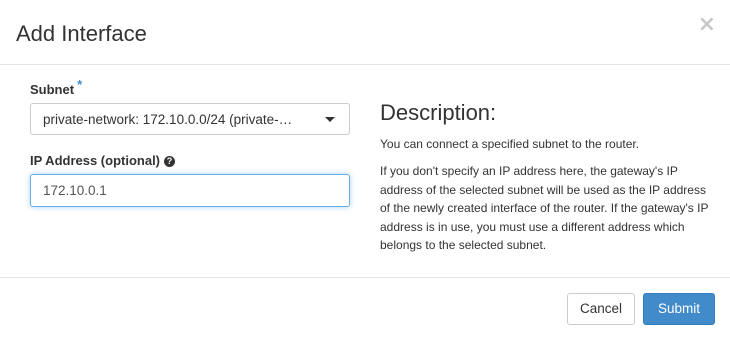 The width and height of the screenshot is (730, 340). I want to click on required-asterisk: *, so click(80, 84).